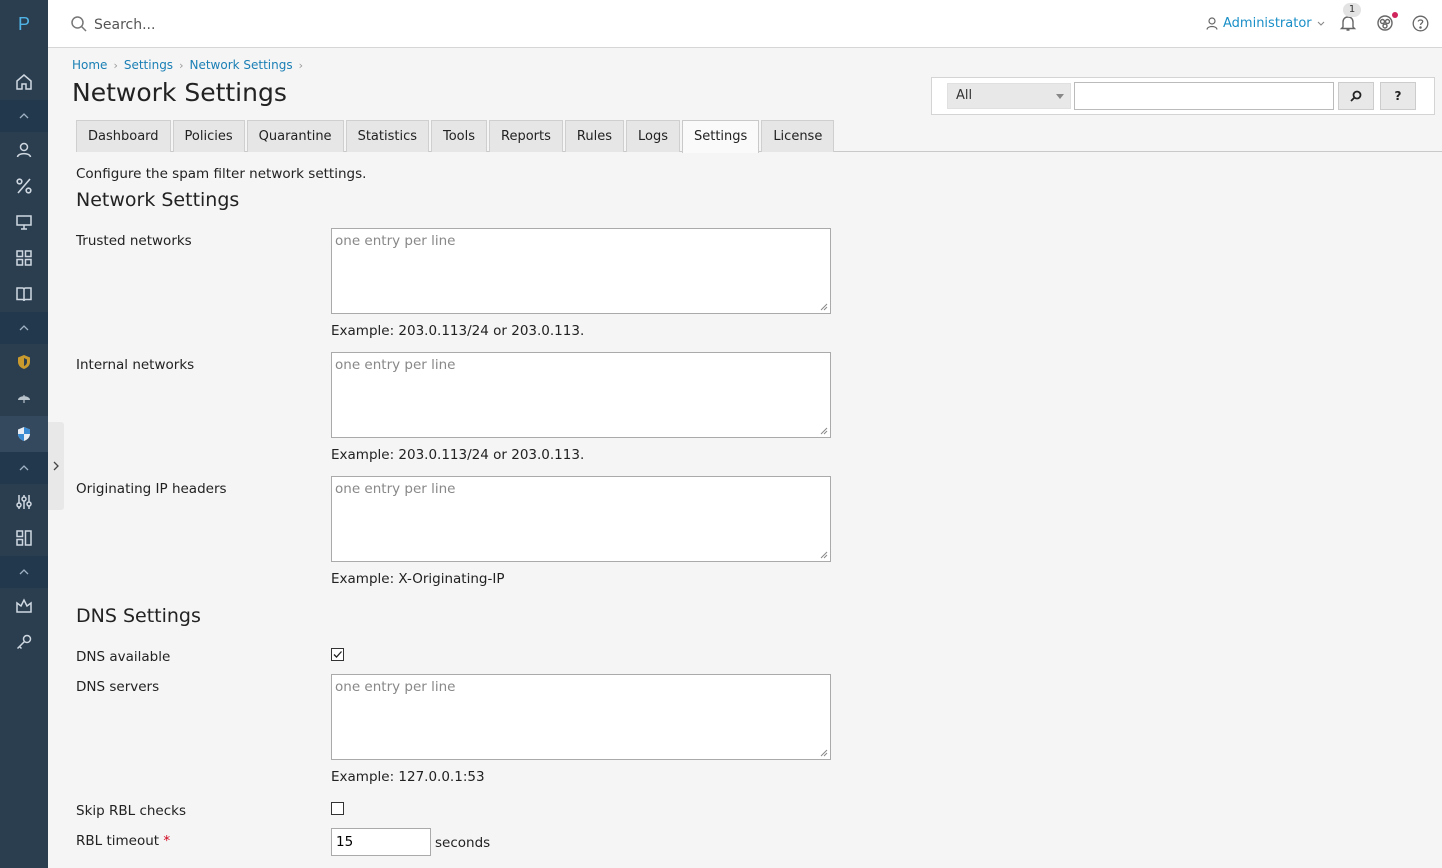 The width and height of the screenshot is (1442, 868). Describe the element at coordinates (458, 455) in the screenshot. I see `internal-networks-example: Example: 203.0.113/24 or 203.0.113.` at that location.